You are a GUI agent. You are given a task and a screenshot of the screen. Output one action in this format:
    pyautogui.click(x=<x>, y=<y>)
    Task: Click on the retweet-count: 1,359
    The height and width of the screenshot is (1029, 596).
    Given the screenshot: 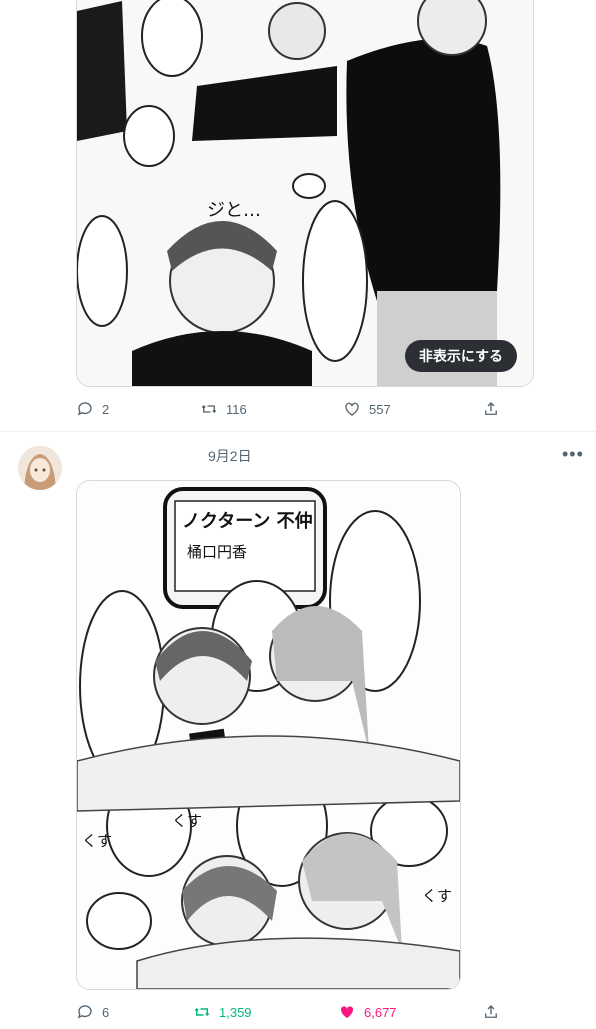 What is the action you would take?
    pyautogui.click(x=235, y=1012)
    